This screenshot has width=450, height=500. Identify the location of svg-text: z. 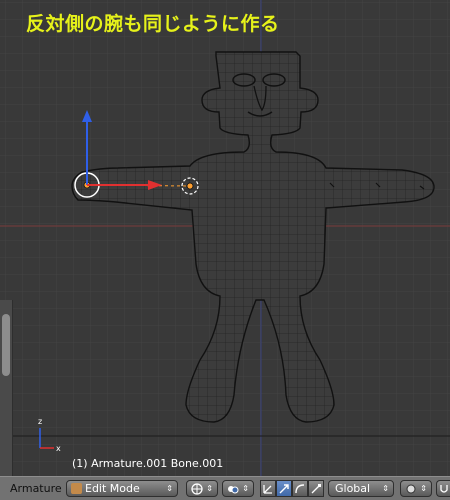
(40, 421).